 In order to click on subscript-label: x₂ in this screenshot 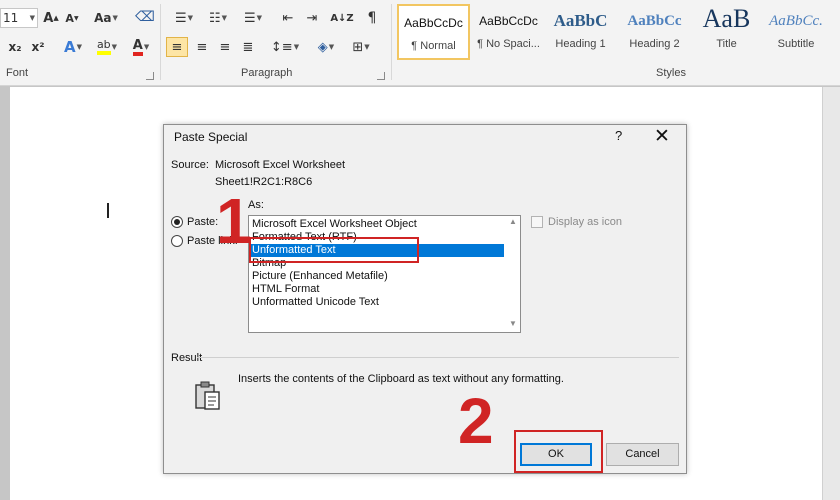, I will do `click(15, 47)`.